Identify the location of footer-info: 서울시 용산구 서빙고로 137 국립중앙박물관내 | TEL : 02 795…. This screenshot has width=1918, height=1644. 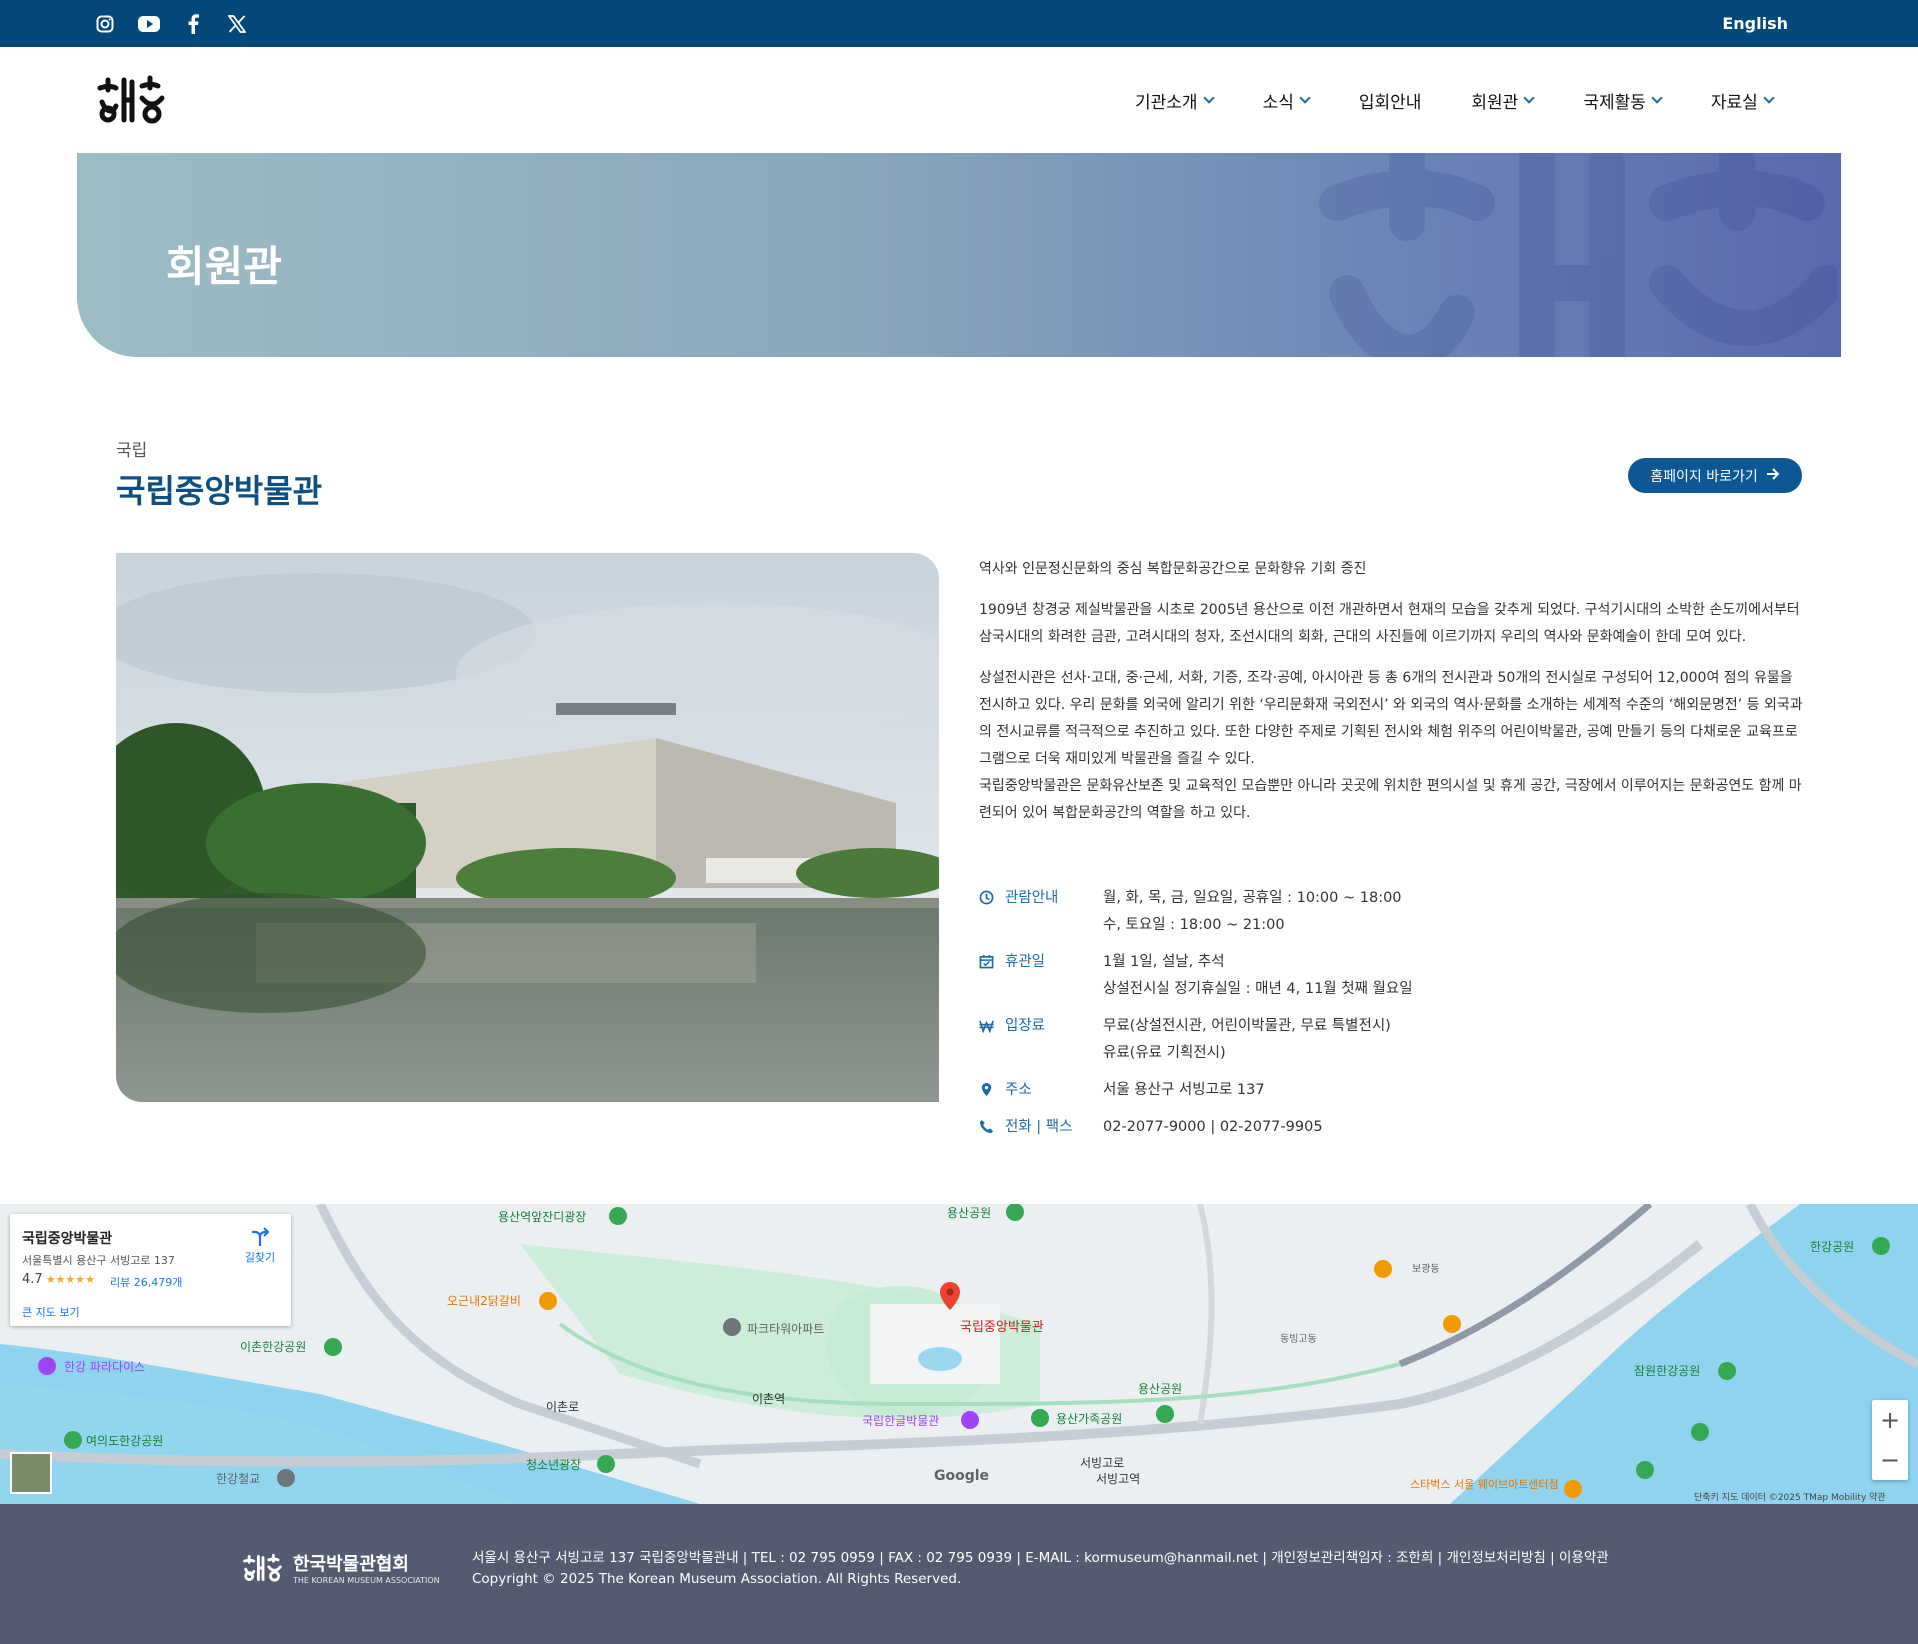
(1040, 1569).